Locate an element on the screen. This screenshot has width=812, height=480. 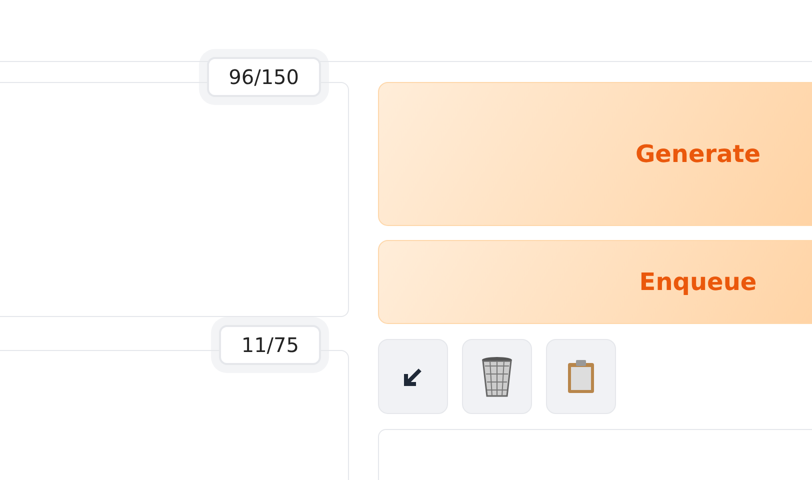
token-counter: 11/75 is located at coordinates (270, 345).